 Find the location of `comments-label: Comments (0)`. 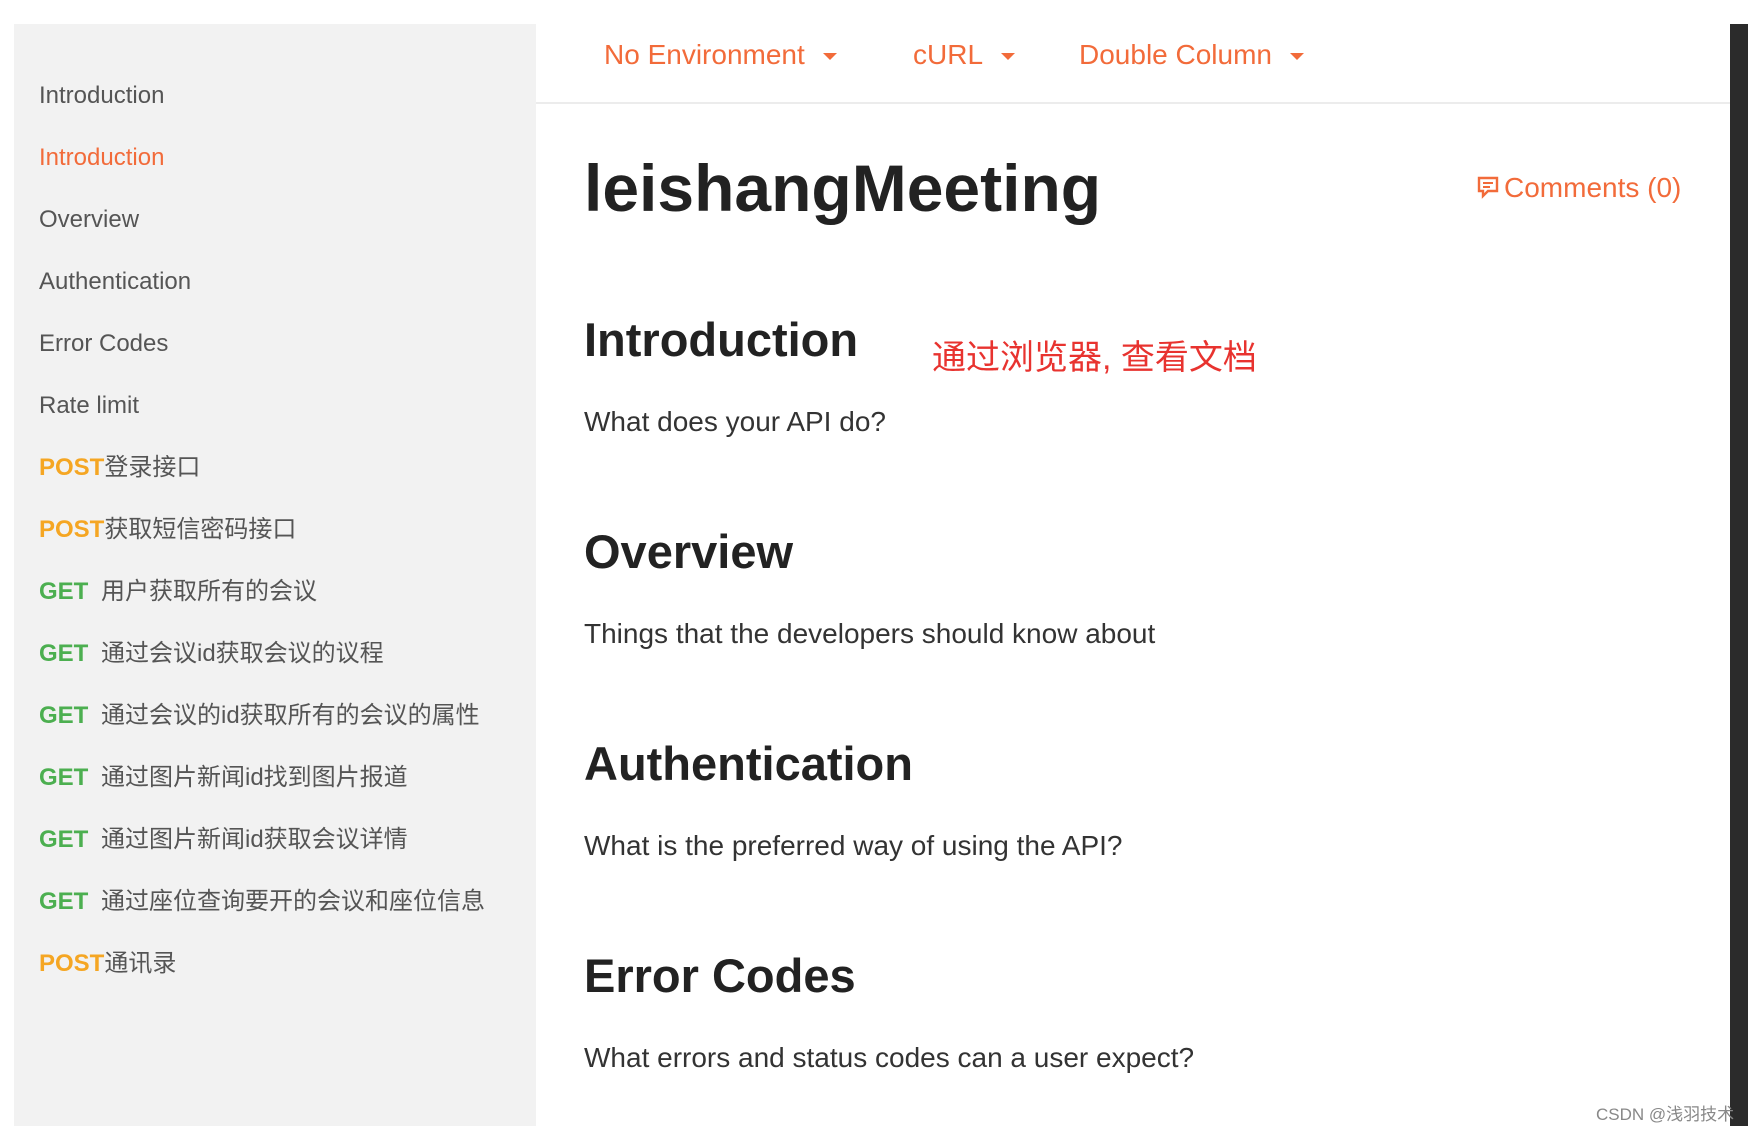

comments-label: Comments (0) is located at coordinates (1593, 187).